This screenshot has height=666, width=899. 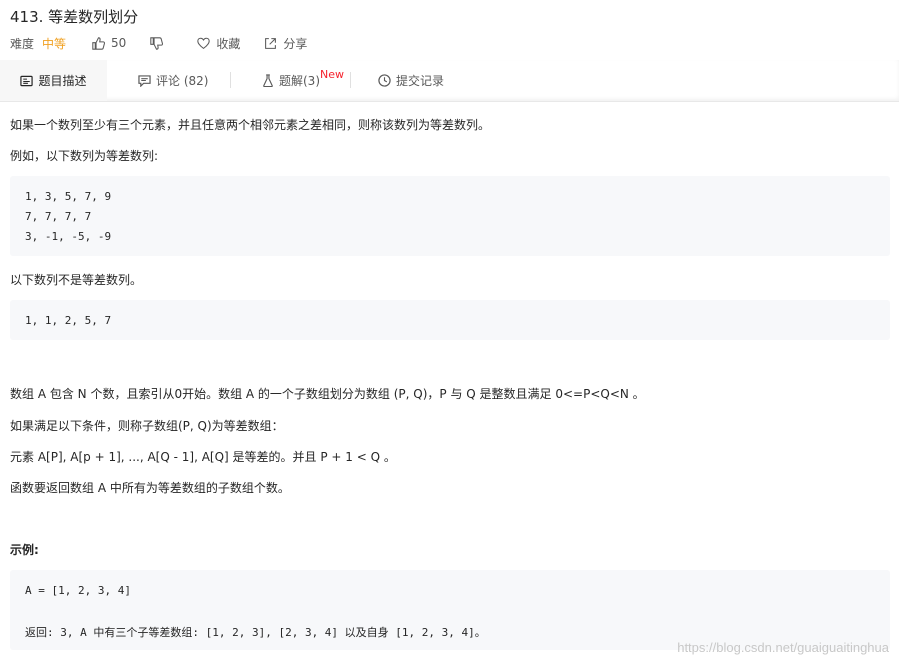 What do you see at coordinates (295, 43) in the screenshot?
I see `share-label: 分享` at bounding box center [295, 43].